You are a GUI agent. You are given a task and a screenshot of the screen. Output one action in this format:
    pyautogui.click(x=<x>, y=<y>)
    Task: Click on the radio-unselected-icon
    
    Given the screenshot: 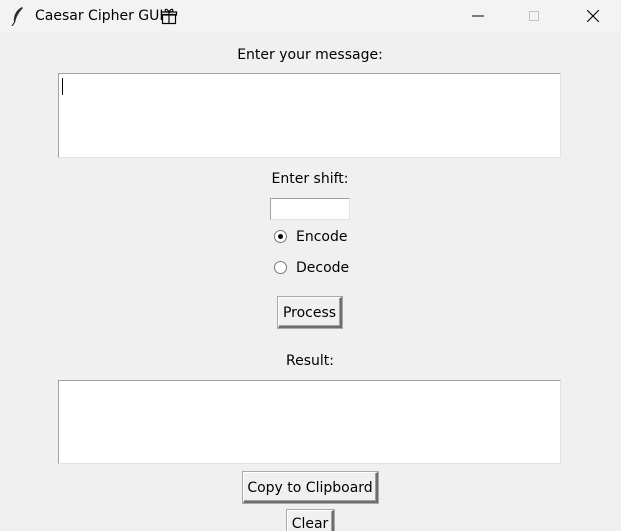 What is the action you would take?
    pyautogui.click(x=280, y=267)
    